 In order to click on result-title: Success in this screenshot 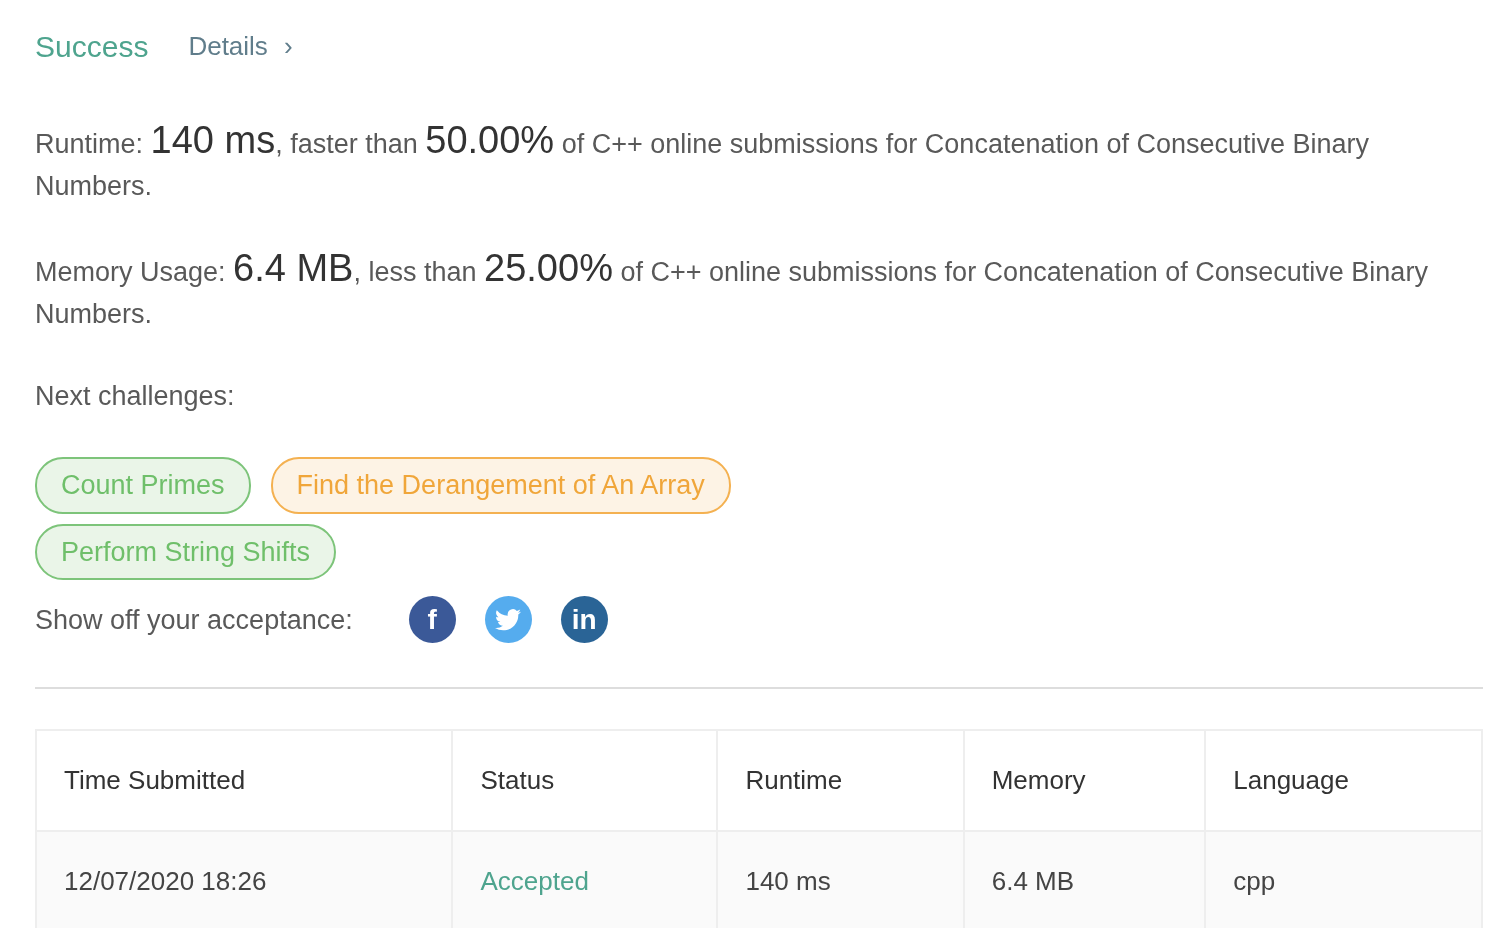, I will do `click(92, 47)`.